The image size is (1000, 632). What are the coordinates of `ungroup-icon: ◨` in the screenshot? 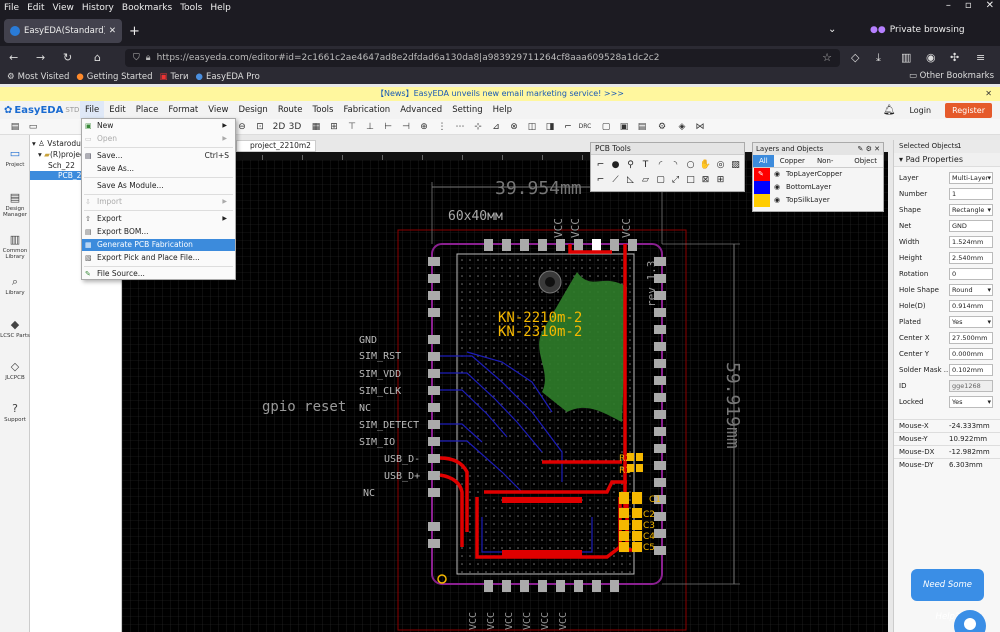 It's located at (550, 127).